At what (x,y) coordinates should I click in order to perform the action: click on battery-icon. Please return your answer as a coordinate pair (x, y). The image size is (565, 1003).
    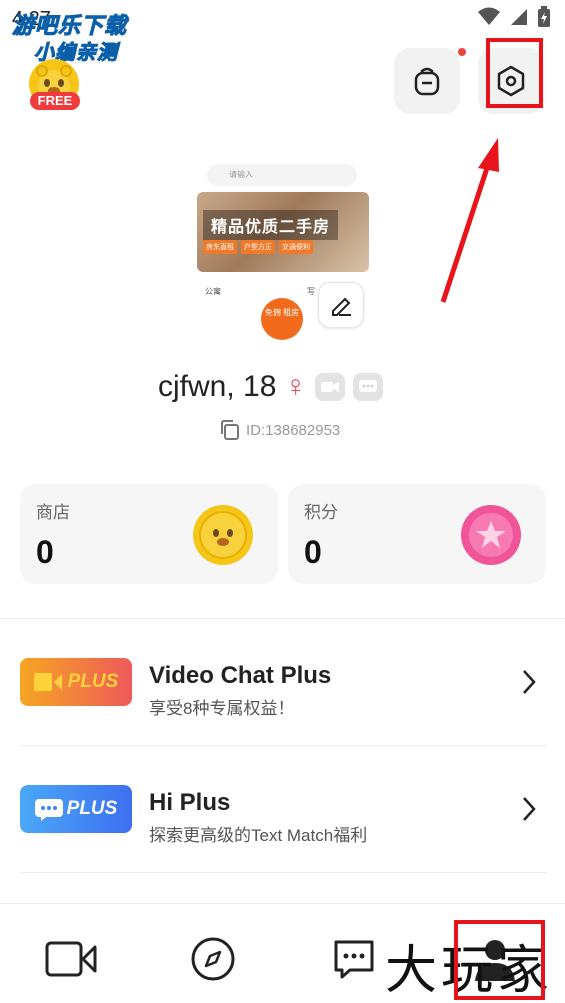
    Looking at the image, I should click on (544, 16).